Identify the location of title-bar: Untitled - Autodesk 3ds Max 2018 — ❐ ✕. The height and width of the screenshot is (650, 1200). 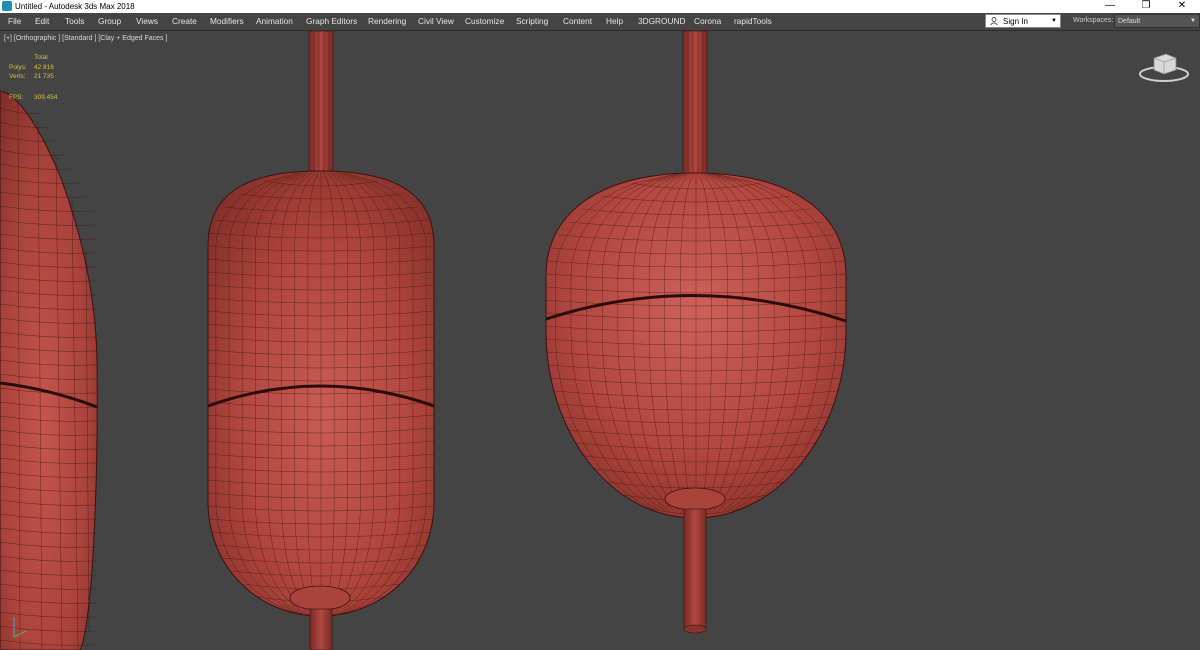
(600, 6).